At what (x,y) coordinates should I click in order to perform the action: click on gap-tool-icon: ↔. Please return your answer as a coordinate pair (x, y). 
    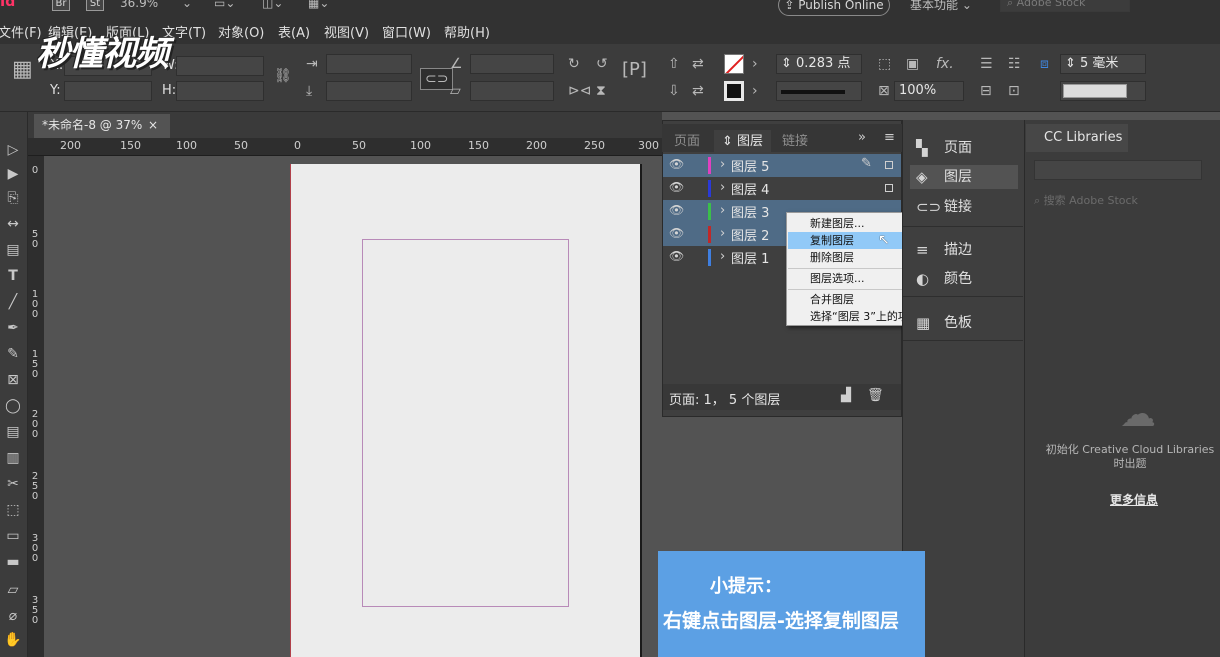
    Looking at the image, I should click on (13, 224).